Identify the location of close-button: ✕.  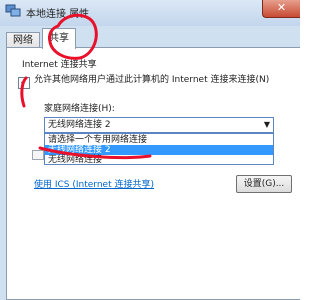
(281, 9).